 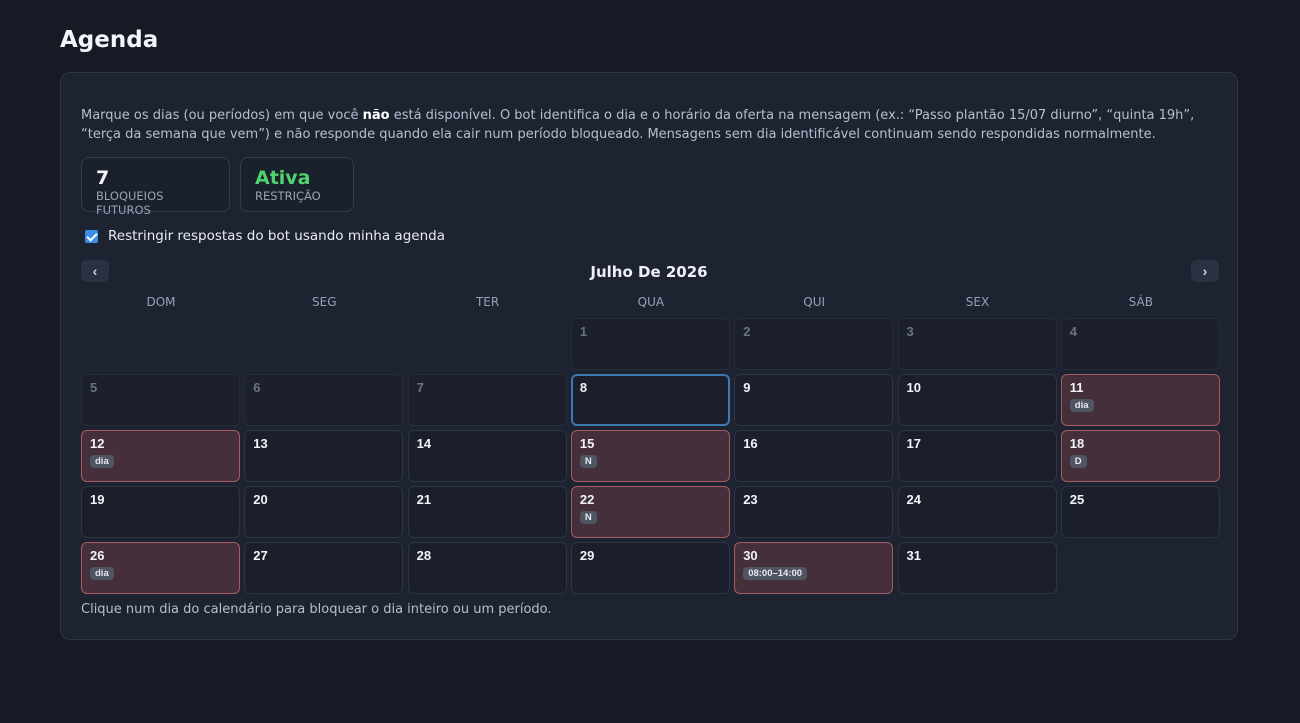 I want to click on day-number: 28, so click(x=424, y=555).